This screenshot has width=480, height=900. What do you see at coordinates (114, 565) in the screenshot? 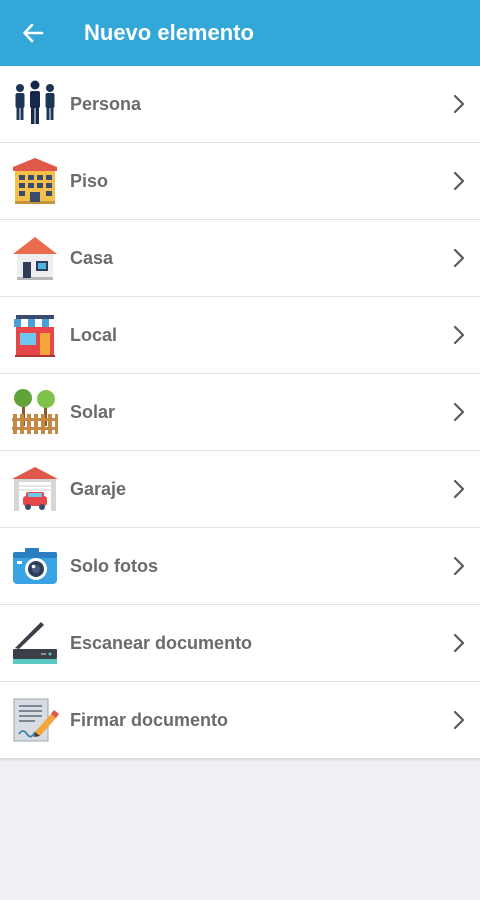
I see `list-item-label: Solo fotos` at bounding box center [114, 565].